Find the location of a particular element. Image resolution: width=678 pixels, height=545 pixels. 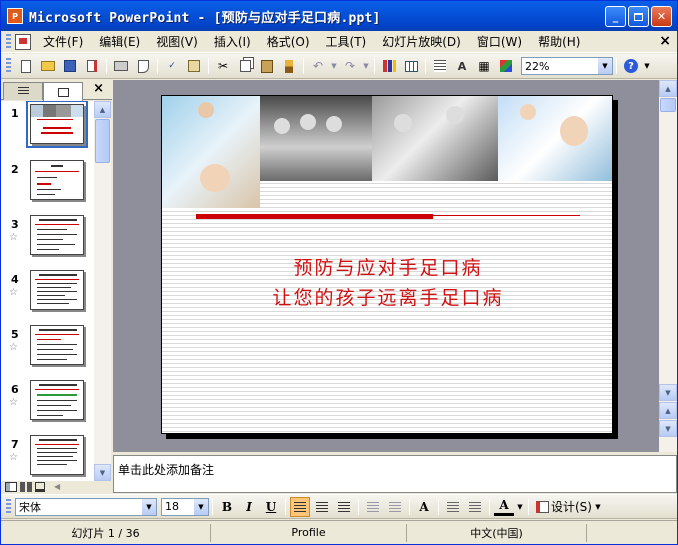

align-center-button is located at coordinates (322, 507).